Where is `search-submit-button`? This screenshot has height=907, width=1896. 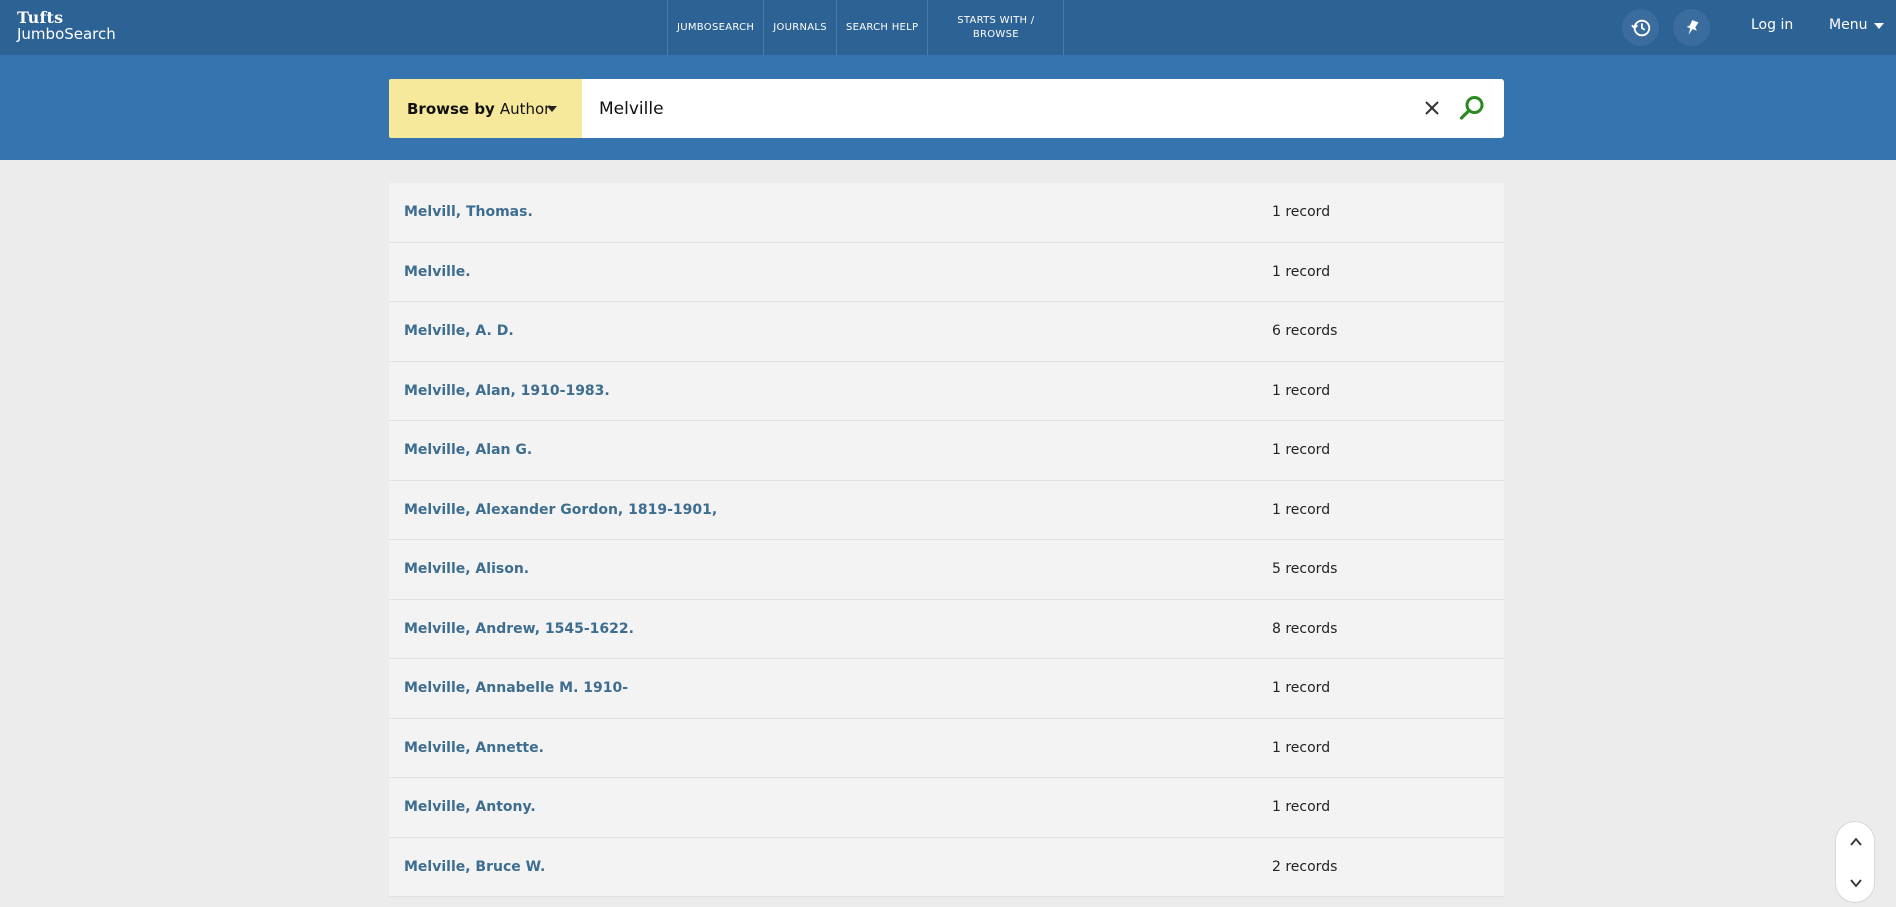
search-submit-button is located at coordinates (1472, 108).